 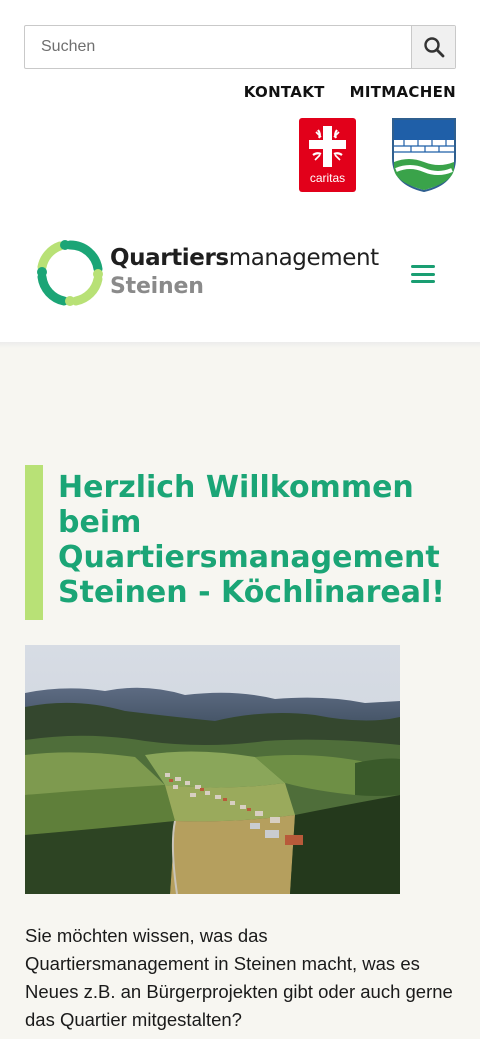 I want to click on search-bar, so click(x=240, y=47).